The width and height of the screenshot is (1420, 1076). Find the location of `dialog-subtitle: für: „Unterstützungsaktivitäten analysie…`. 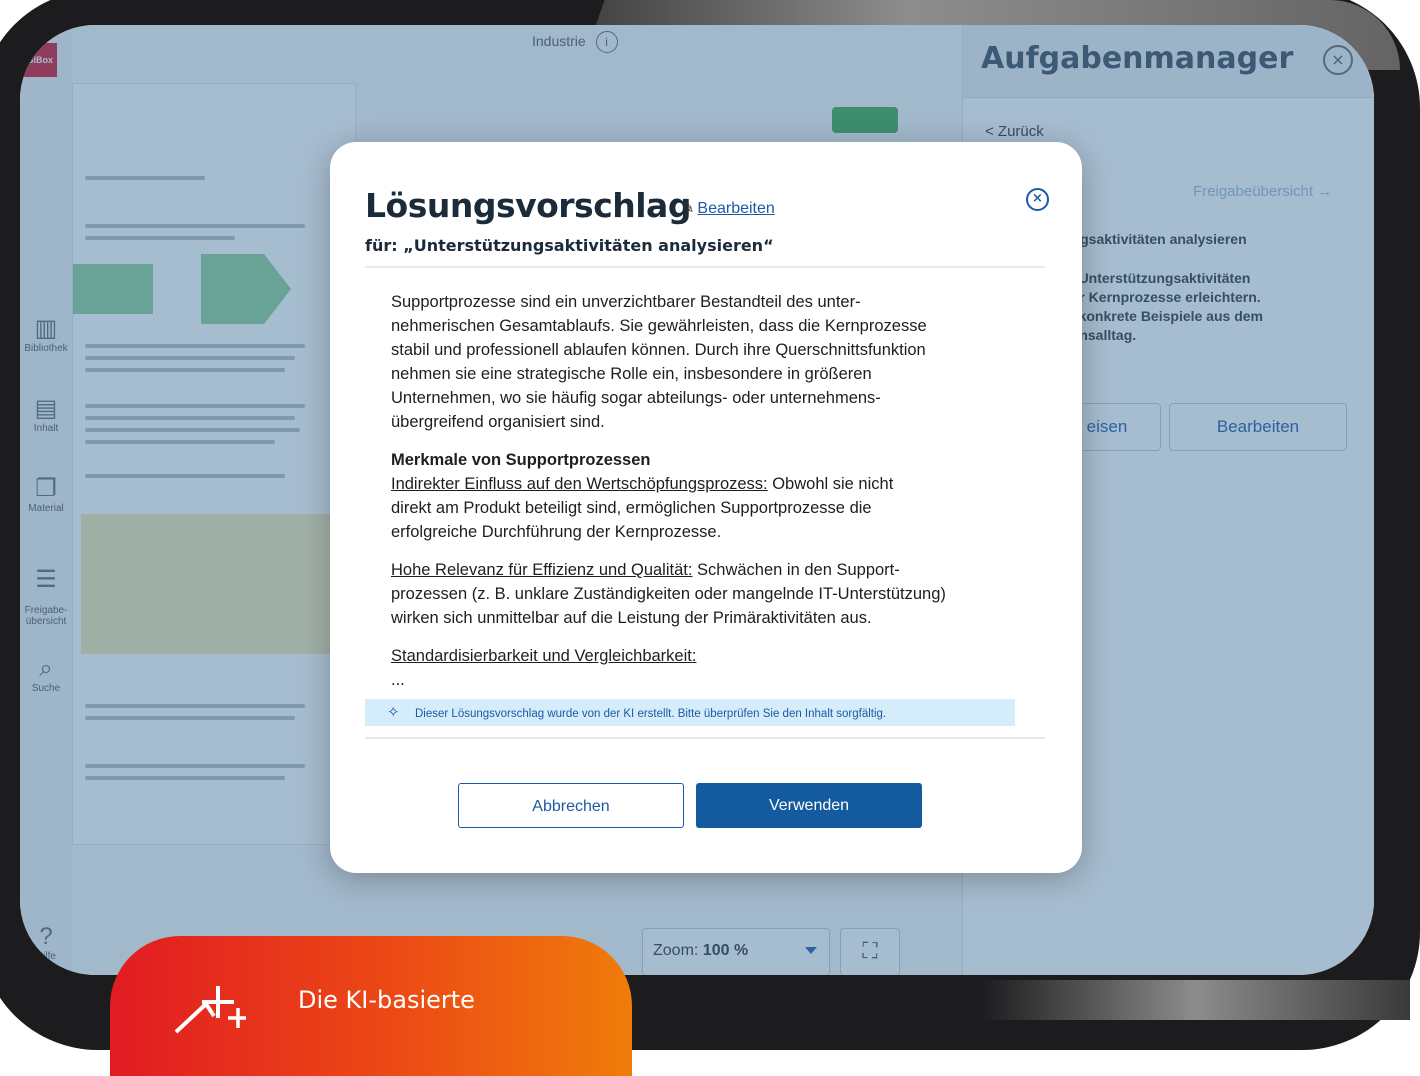

dialog-subtitle: für: „Unterstützungsaktivitäten analysie… is located at coordinates (569, 245).